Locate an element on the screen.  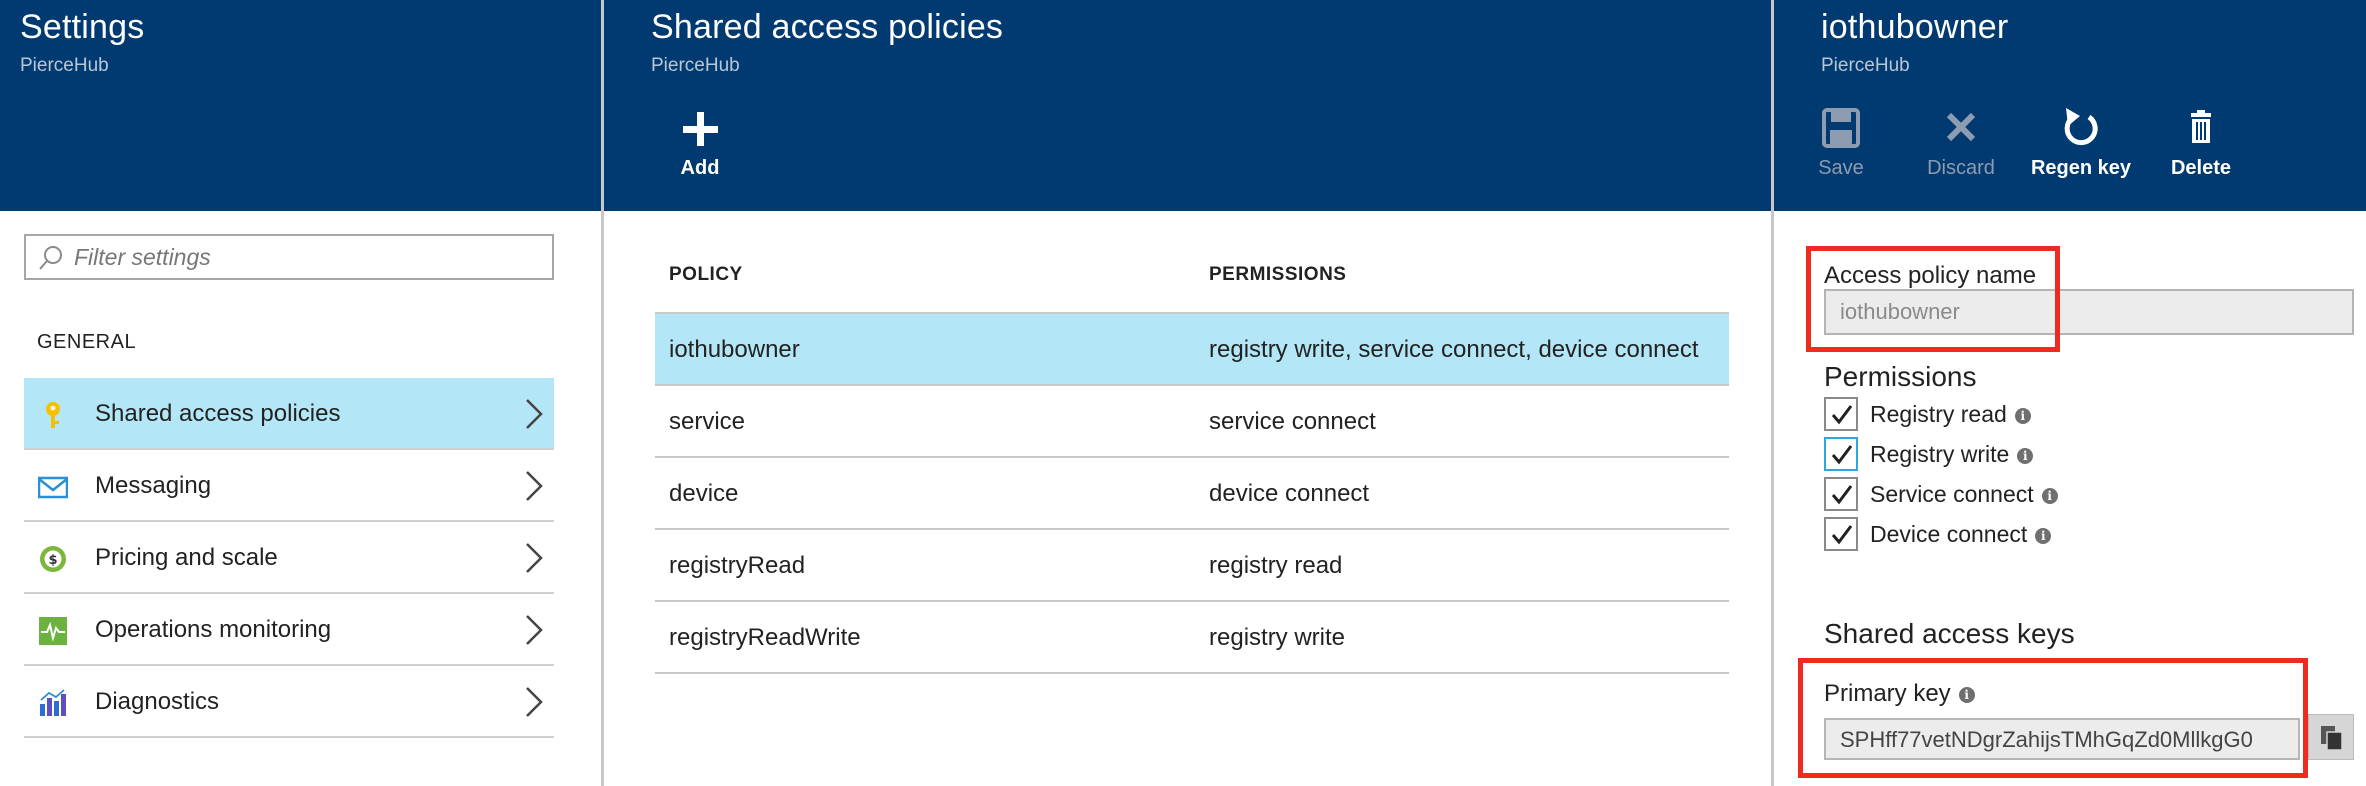
policy-name-cell: service is located at coordinates (707, 421).